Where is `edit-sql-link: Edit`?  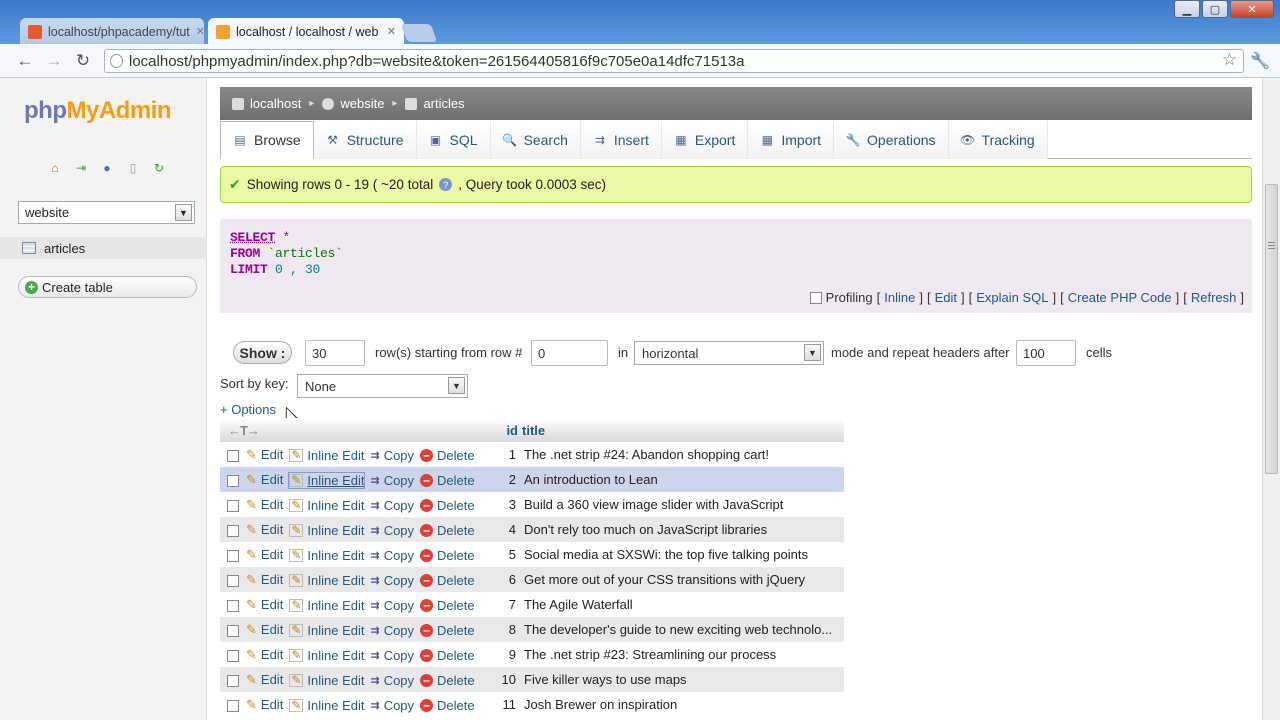 edit-sql-link: Edit is located at coordinates (946, 297).